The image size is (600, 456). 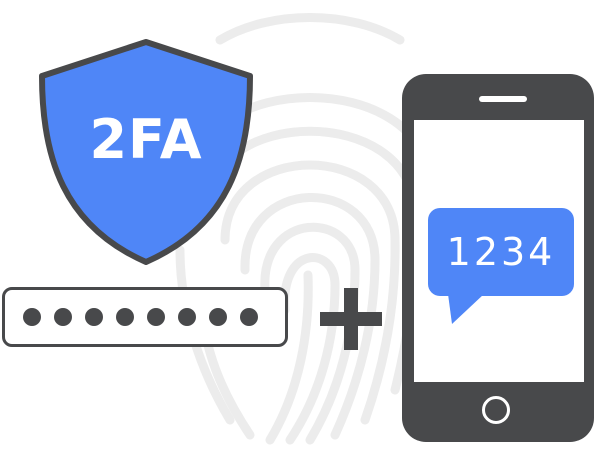 I want to click on shield-label: 2FA, so click(x=146, y=139).